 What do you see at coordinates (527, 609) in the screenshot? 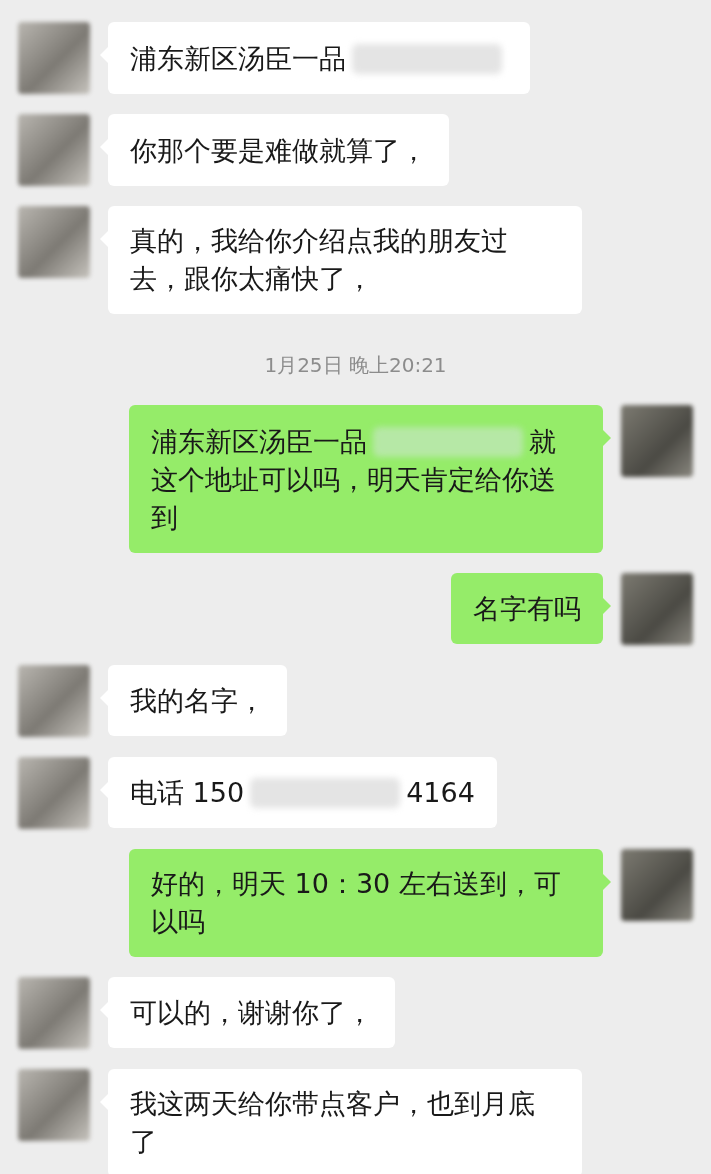
I see `message-text: 名字有吗` at bounding box center [527, 609].